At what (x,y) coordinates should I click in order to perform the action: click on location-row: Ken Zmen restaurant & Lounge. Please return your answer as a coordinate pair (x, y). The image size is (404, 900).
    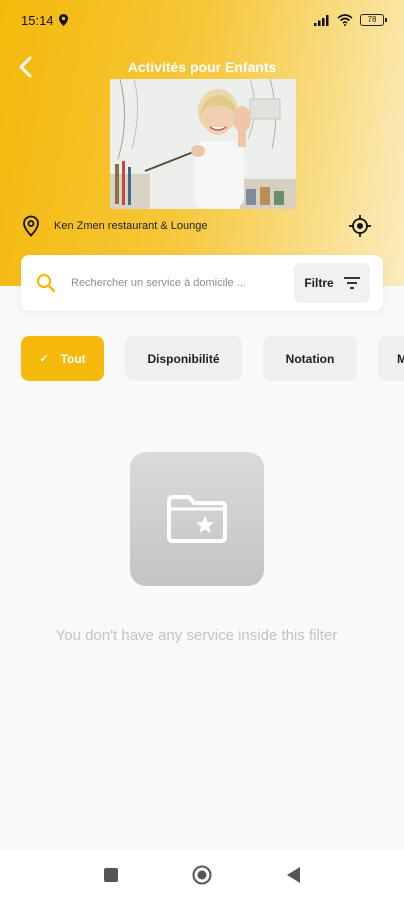
    Looking at the image, I should click on (202, 226).